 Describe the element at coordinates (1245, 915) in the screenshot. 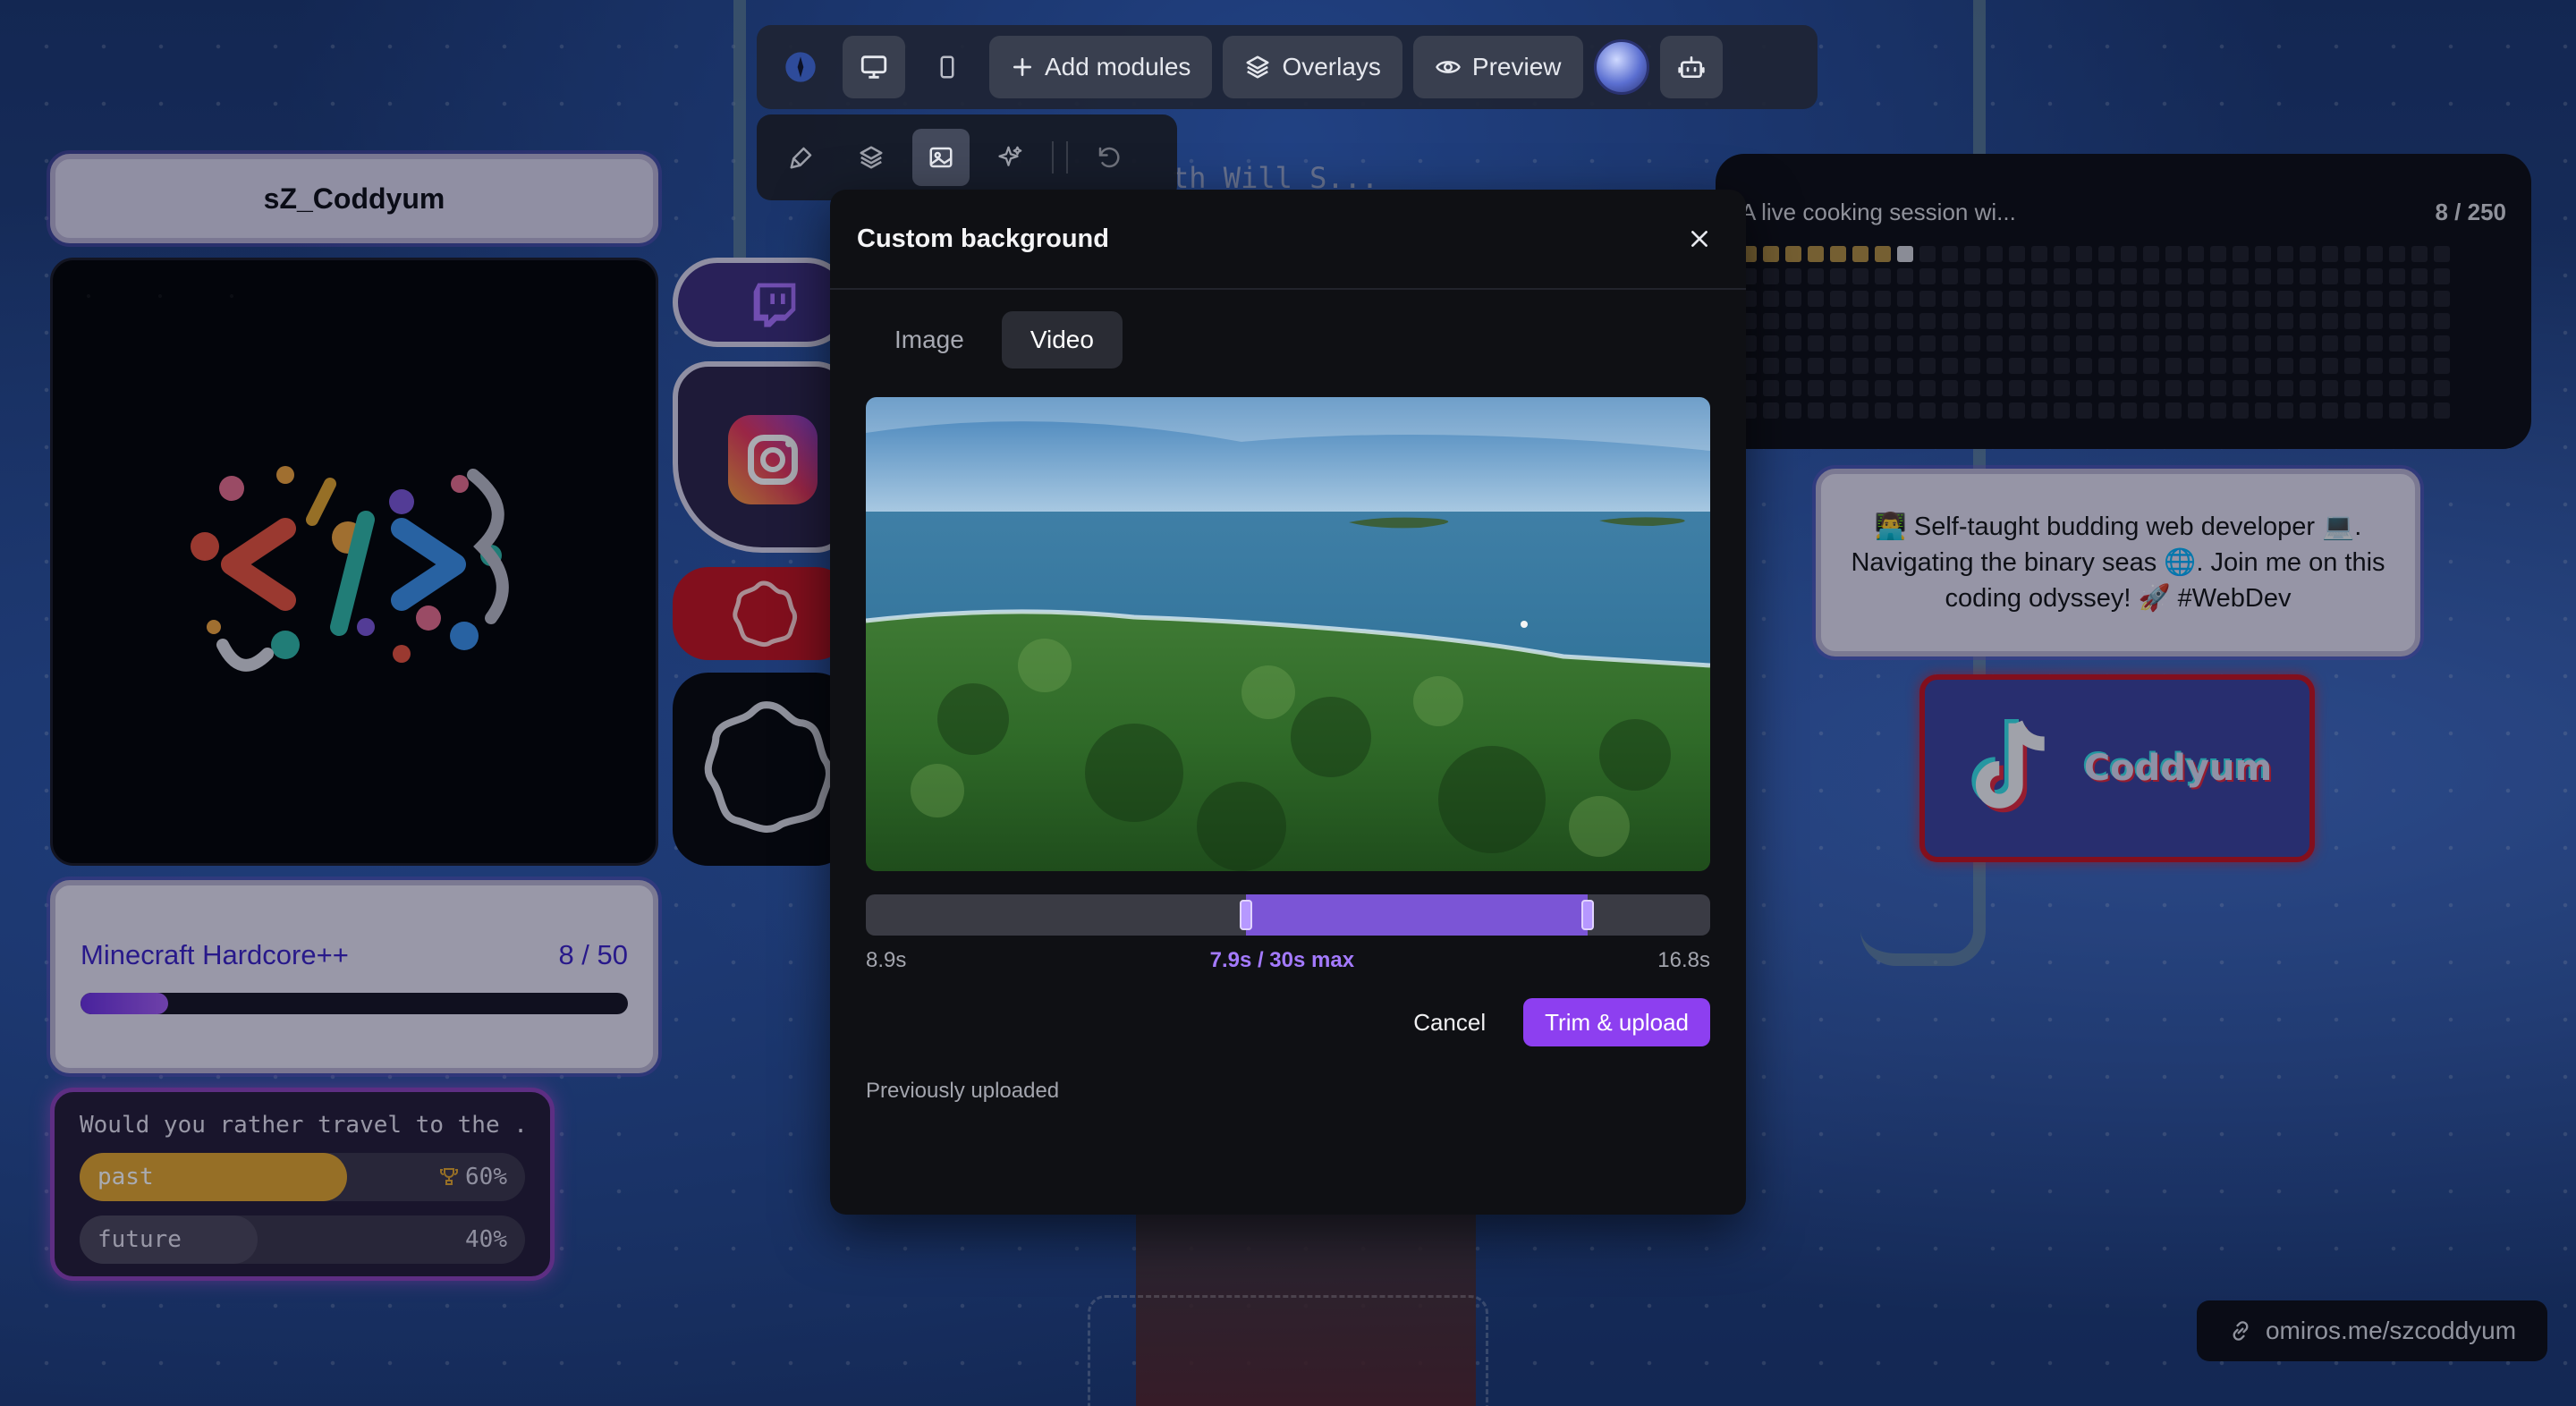

I see `trim-start-handle` at that location.